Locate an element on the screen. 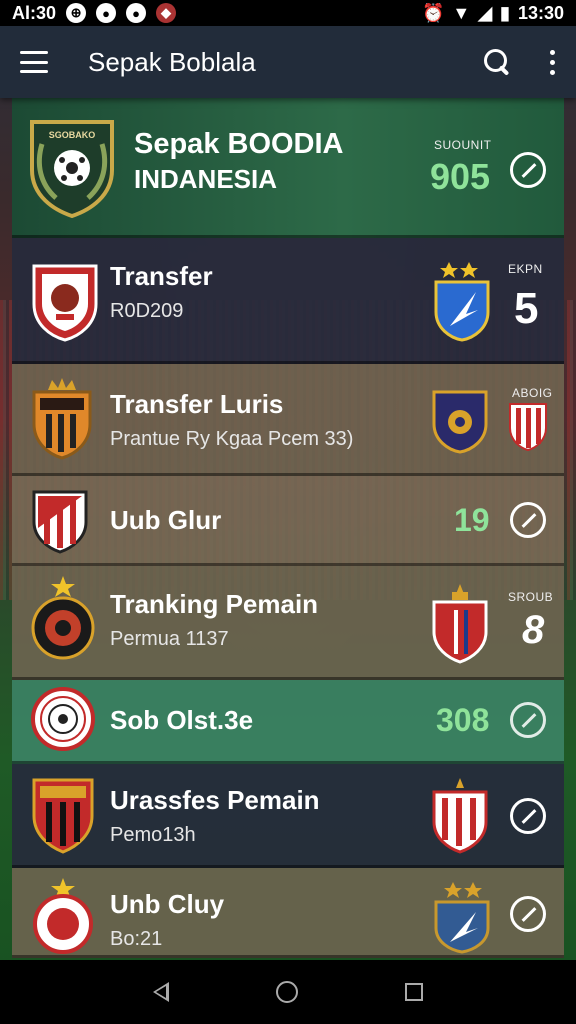  wifi-icon: ▼ is located at coordinates (461, 12).